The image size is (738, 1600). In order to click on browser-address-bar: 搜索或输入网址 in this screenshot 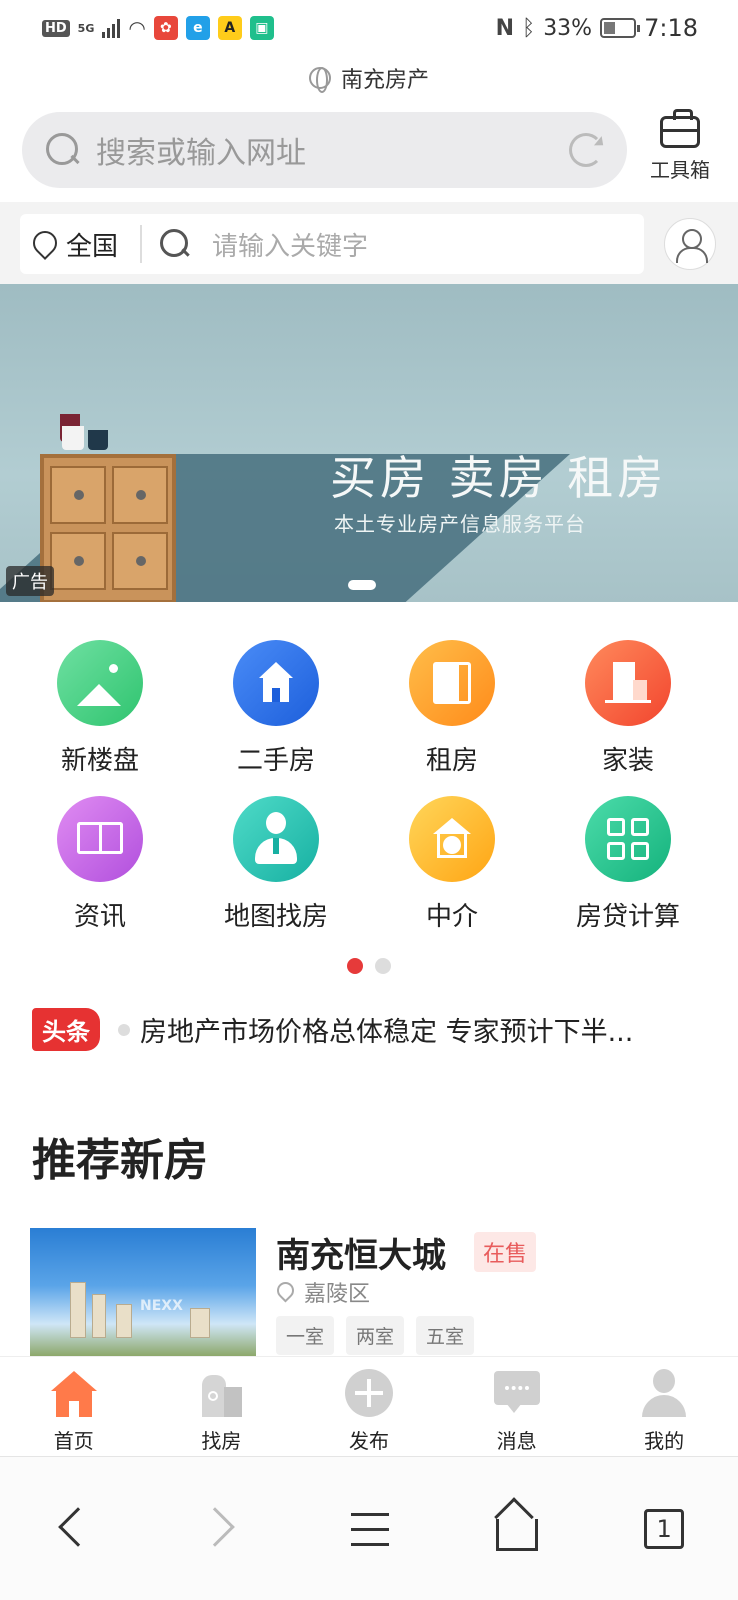, I will do `click(324, 150)`.